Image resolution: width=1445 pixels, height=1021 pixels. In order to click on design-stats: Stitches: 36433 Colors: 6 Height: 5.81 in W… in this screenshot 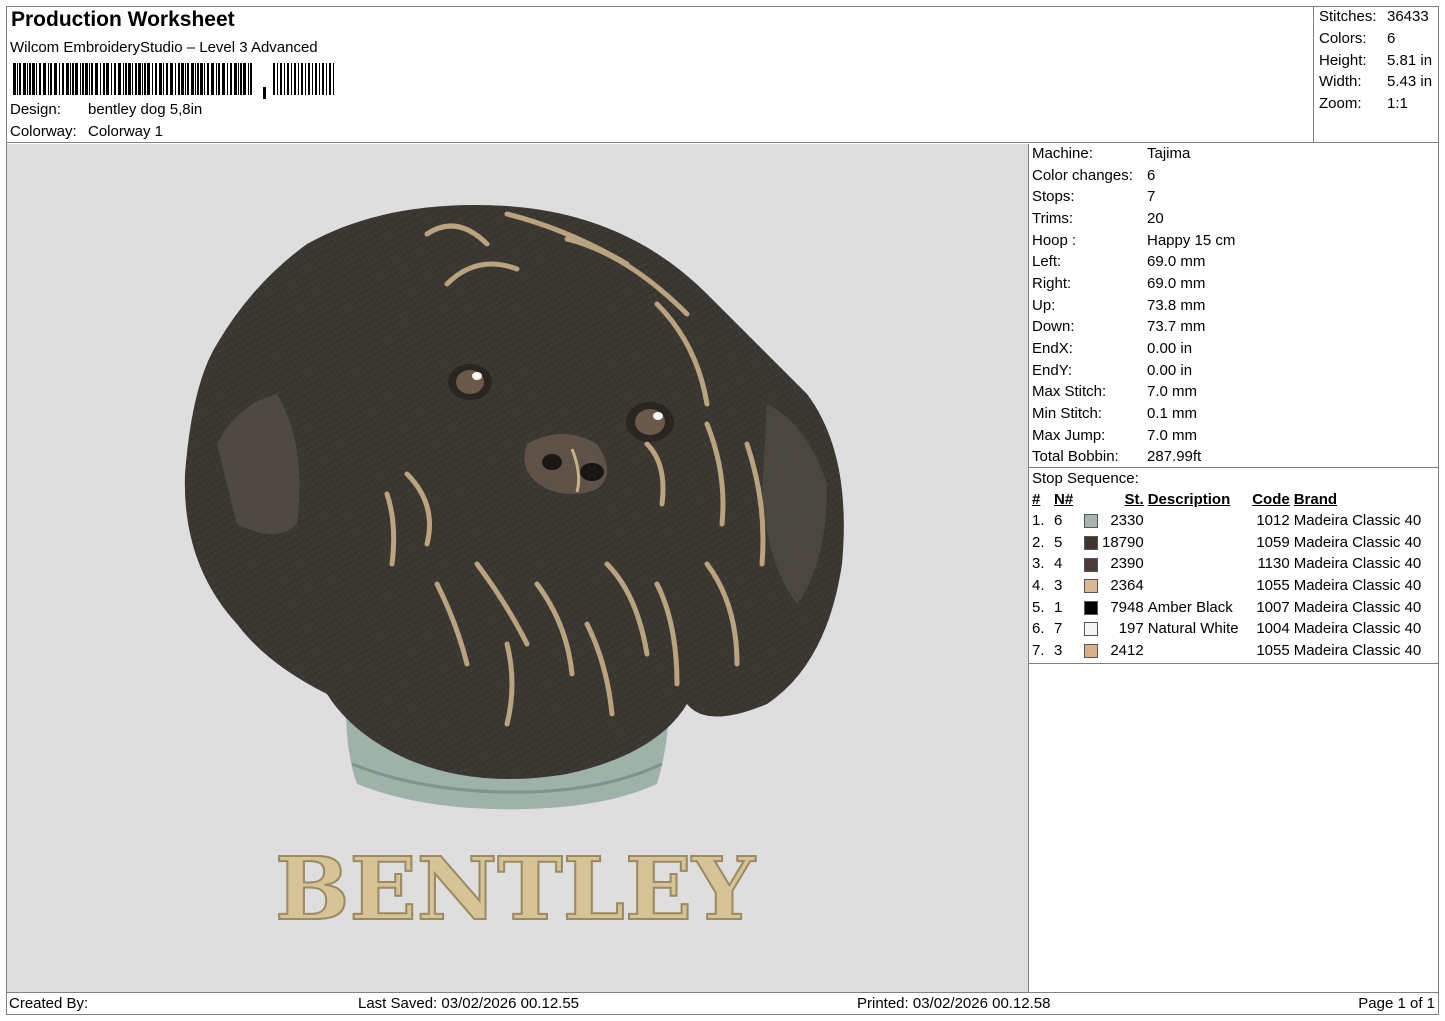, I will do `click(1376, 74)`.